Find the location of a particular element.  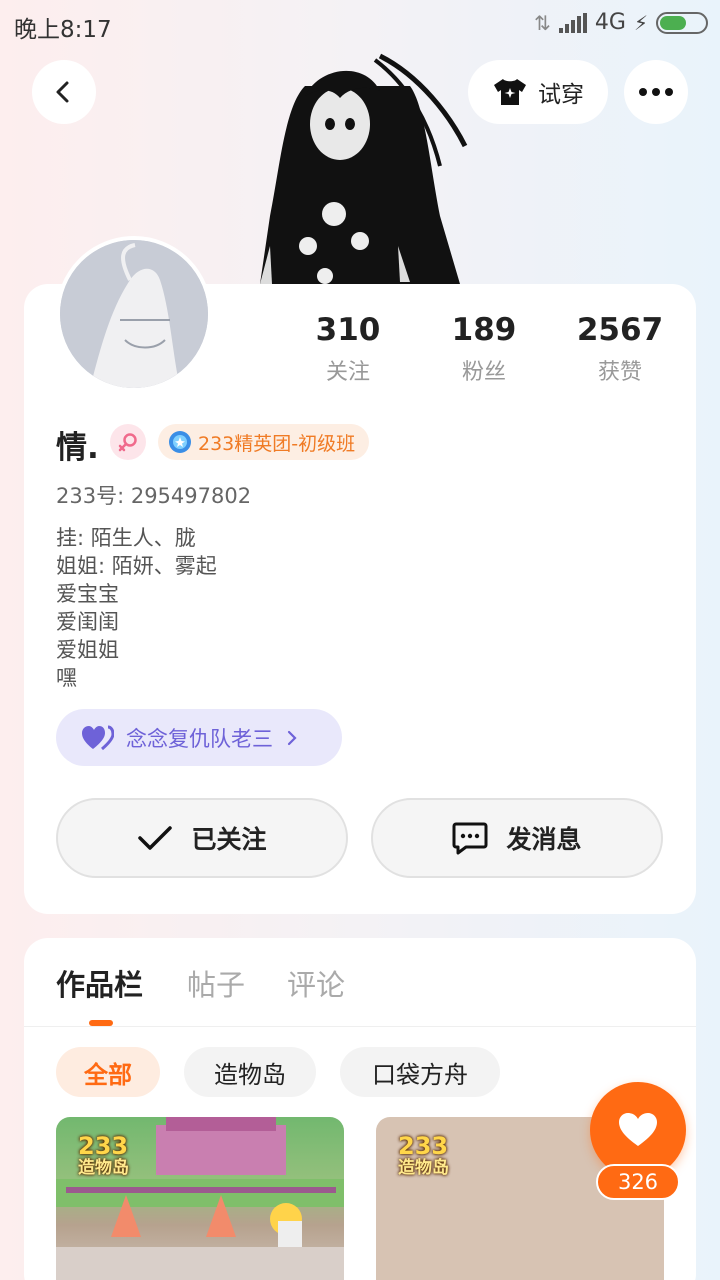

filter-creation-island: 造物岛 is located at coordinates (250, 1072).